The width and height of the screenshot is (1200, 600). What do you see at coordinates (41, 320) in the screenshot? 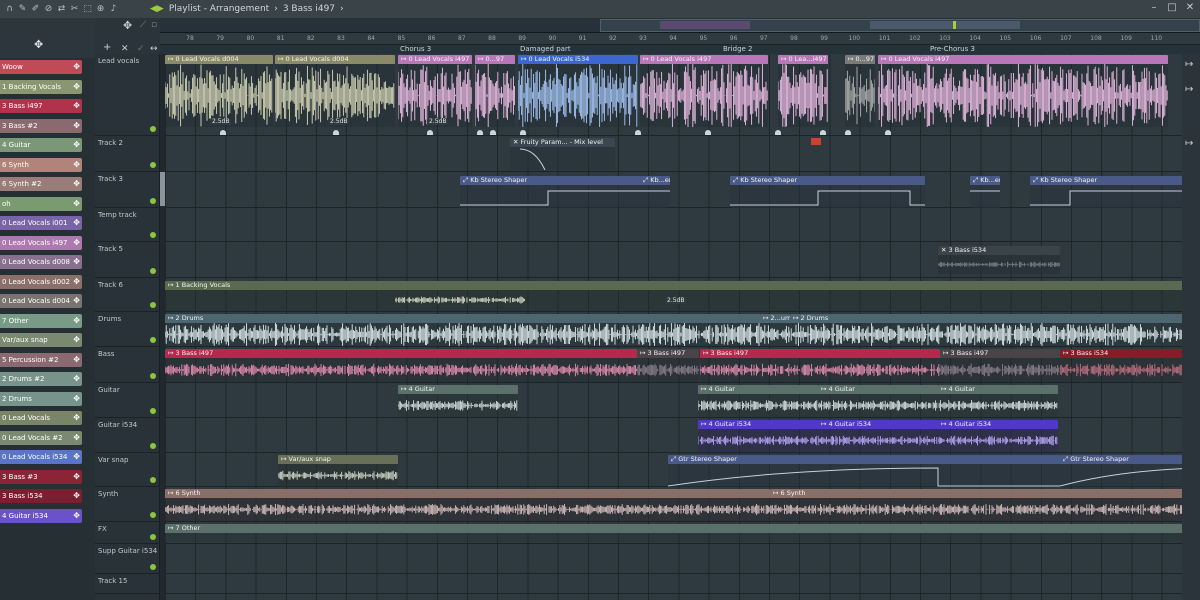
I see `picker-item: 7 Other ✥` at bounding box center [41, 320].